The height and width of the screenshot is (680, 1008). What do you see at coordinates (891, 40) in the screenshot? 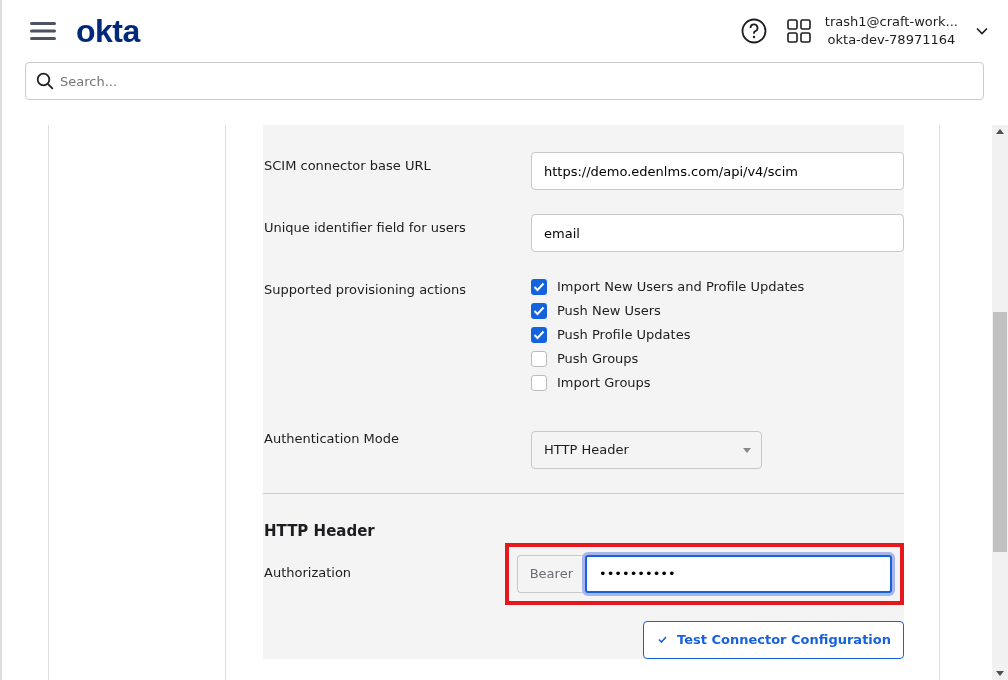
I see `org-name: okta-dev-78971164` at bounding box center [891, 40].